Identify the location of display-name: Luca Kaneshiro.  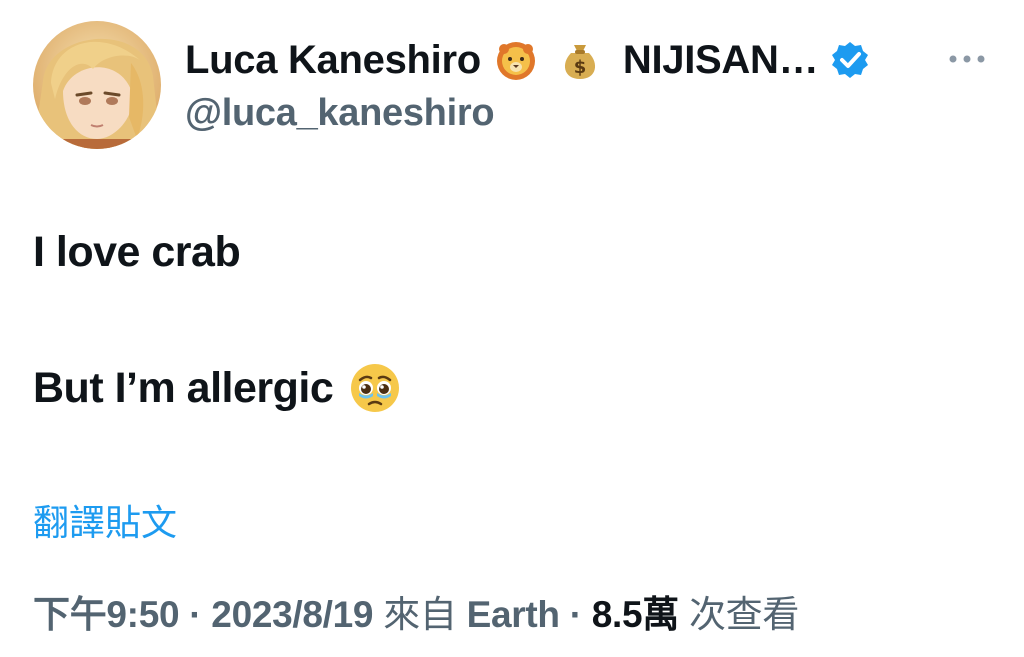
(333, 60).